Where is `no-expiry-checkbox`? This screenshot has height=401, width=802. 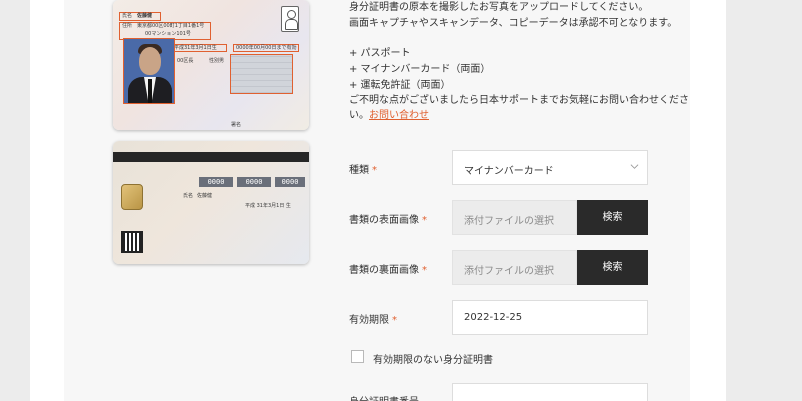
no-expiry-checkbox is located at coordinates (357, 356).